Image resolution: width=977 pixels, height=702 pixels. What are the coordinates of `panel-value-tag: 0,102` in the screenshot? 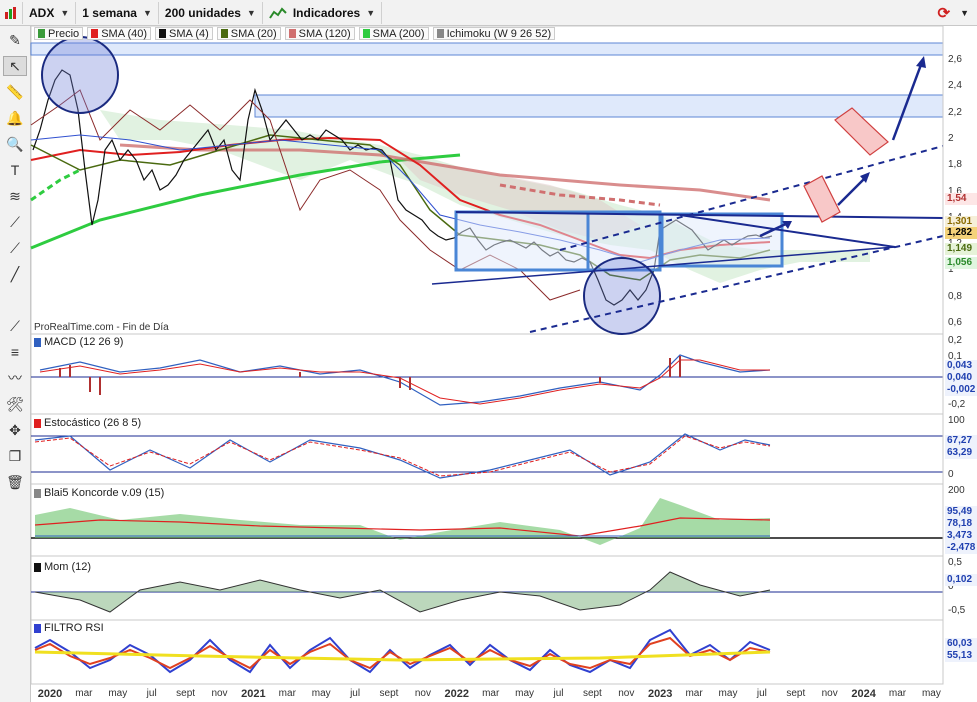 It's located at (961, 580).